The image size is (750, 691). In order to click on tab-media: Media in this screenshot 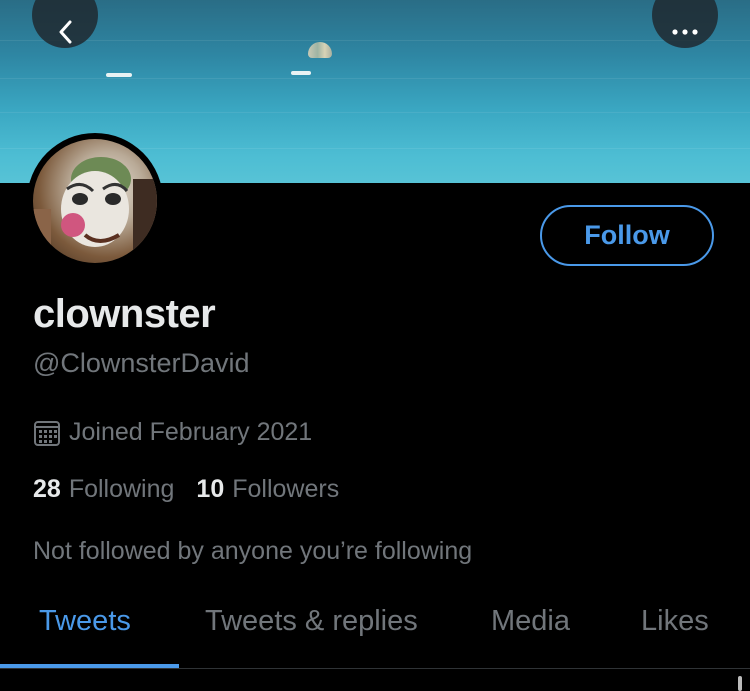, I will do `click(530, 621)`.